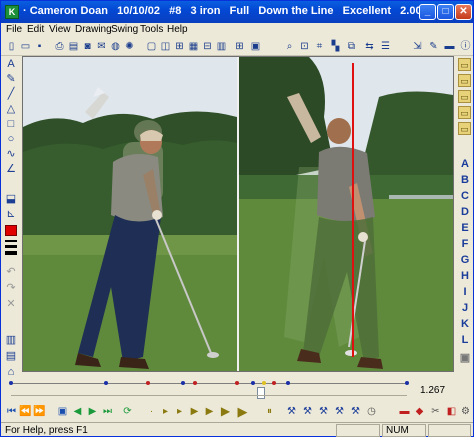  What do you see at coordinates (11, 199) in the screenshot?
I see `fill-tool-icon: ⬓` at bounding box center [11, 199].